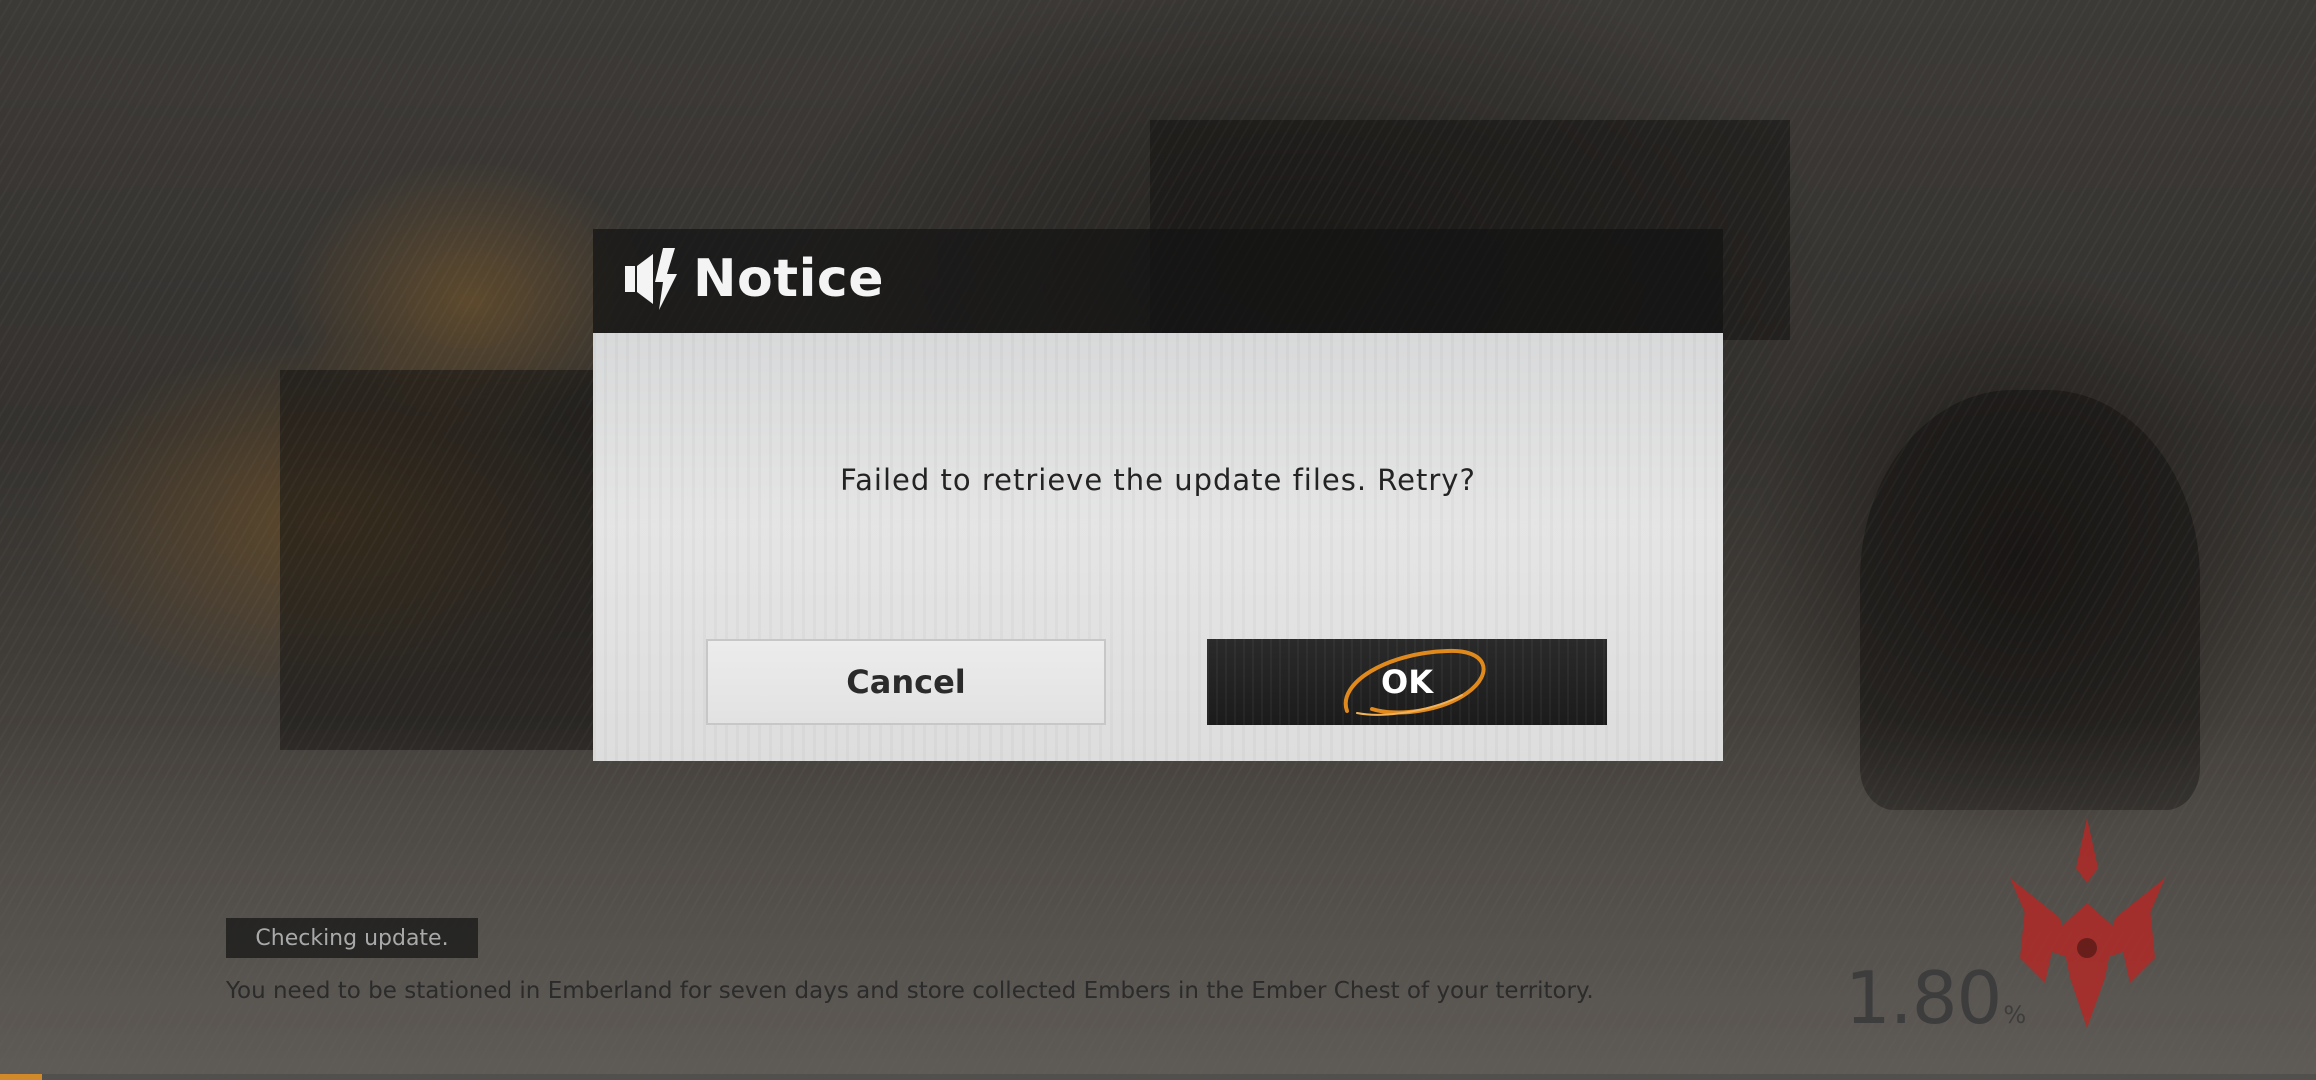 The image size is (2316, 1080). Describe the element at coordinates (651, 279) in the screenshot. I see `notice-speaker-icon` at that location.